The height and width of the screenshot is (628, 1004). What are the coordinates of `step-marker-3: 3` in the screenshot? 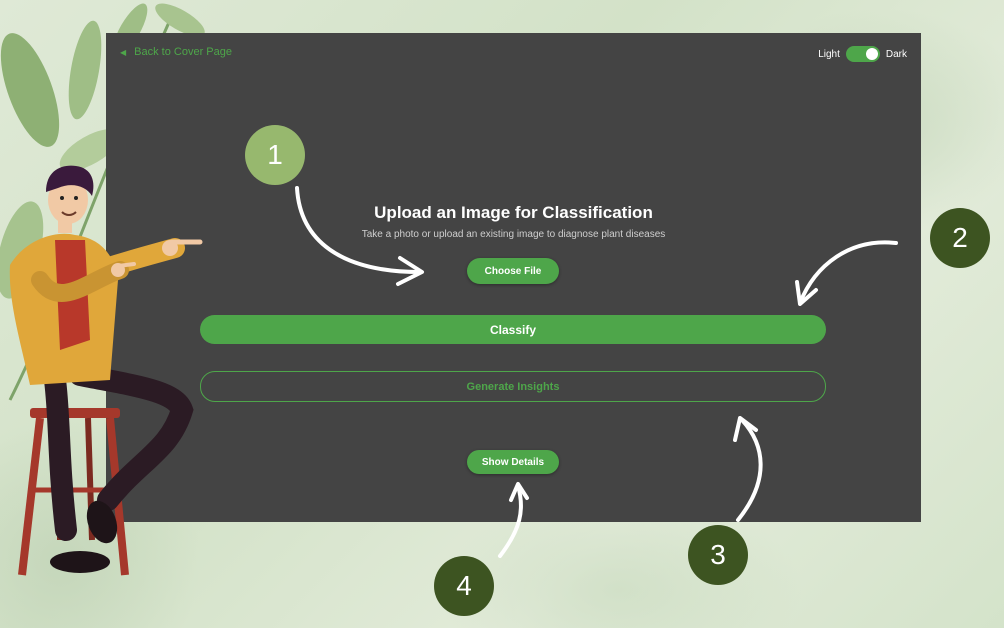 It's located at (718, 555).